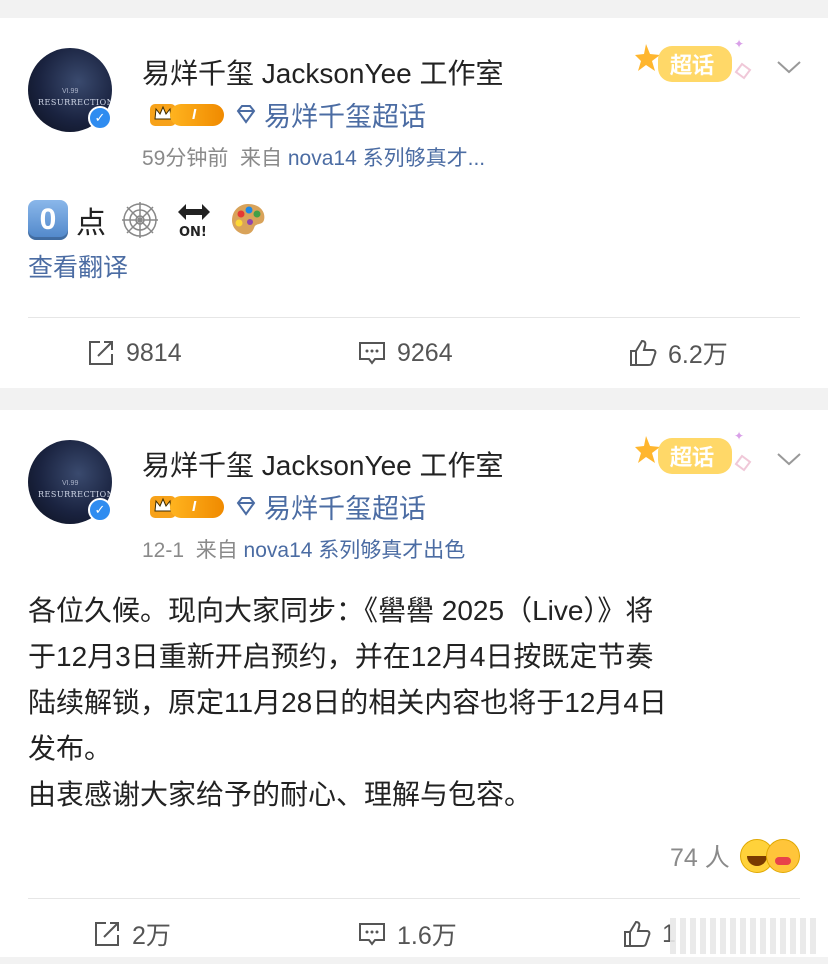 Image resolution: width=828 pixels, height=964 pixels. Describe the element at coordinates (678, 353) in the screenshot. I see `like-button: 6.2万` at that location.